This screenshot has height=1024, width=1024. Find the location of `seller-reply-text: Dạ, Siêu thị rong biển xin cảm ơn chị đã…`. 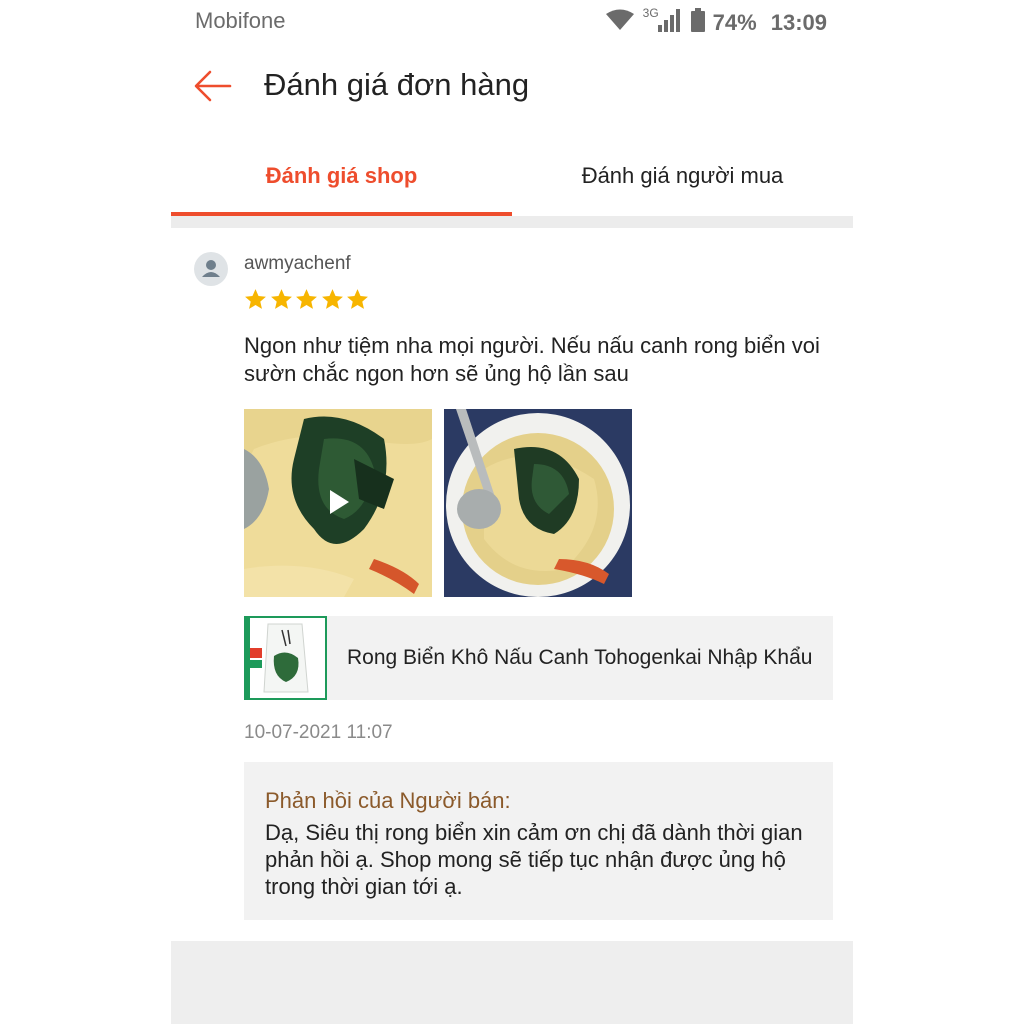

seller-reply-text: Dạ, Siêu thị rong biển xin cảm ơn chị đã… is located at coordinates (534, 859).